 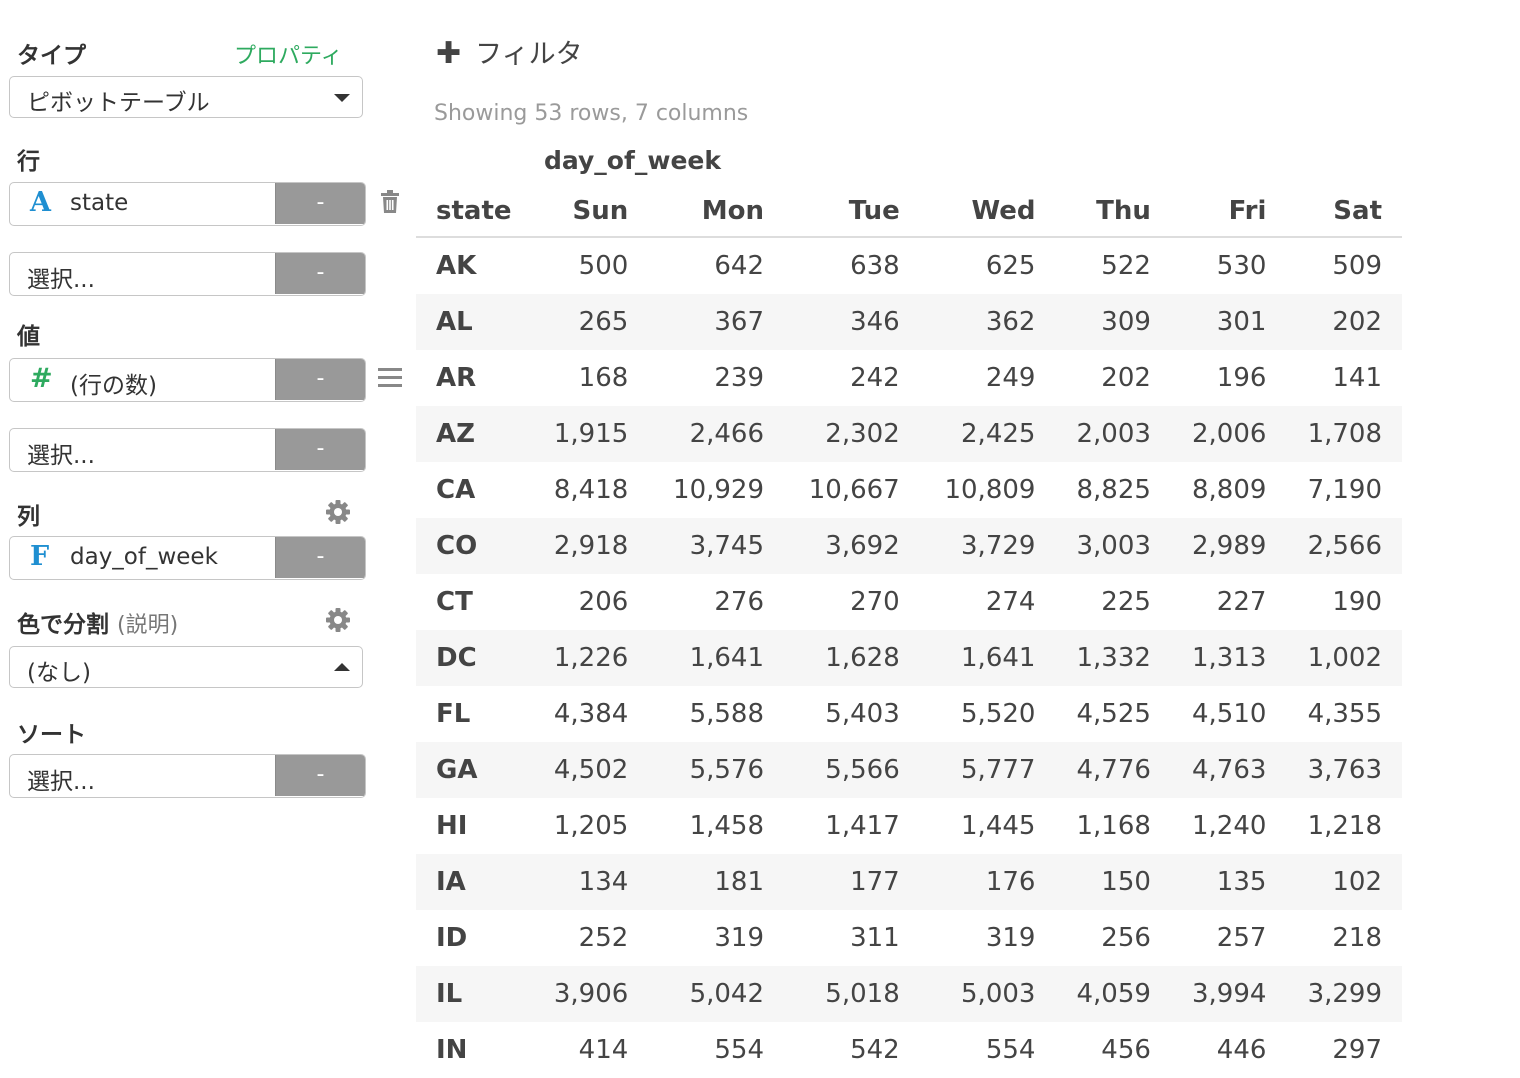 I want to click on value-cell: 1,445, so click(x=998, y=826).